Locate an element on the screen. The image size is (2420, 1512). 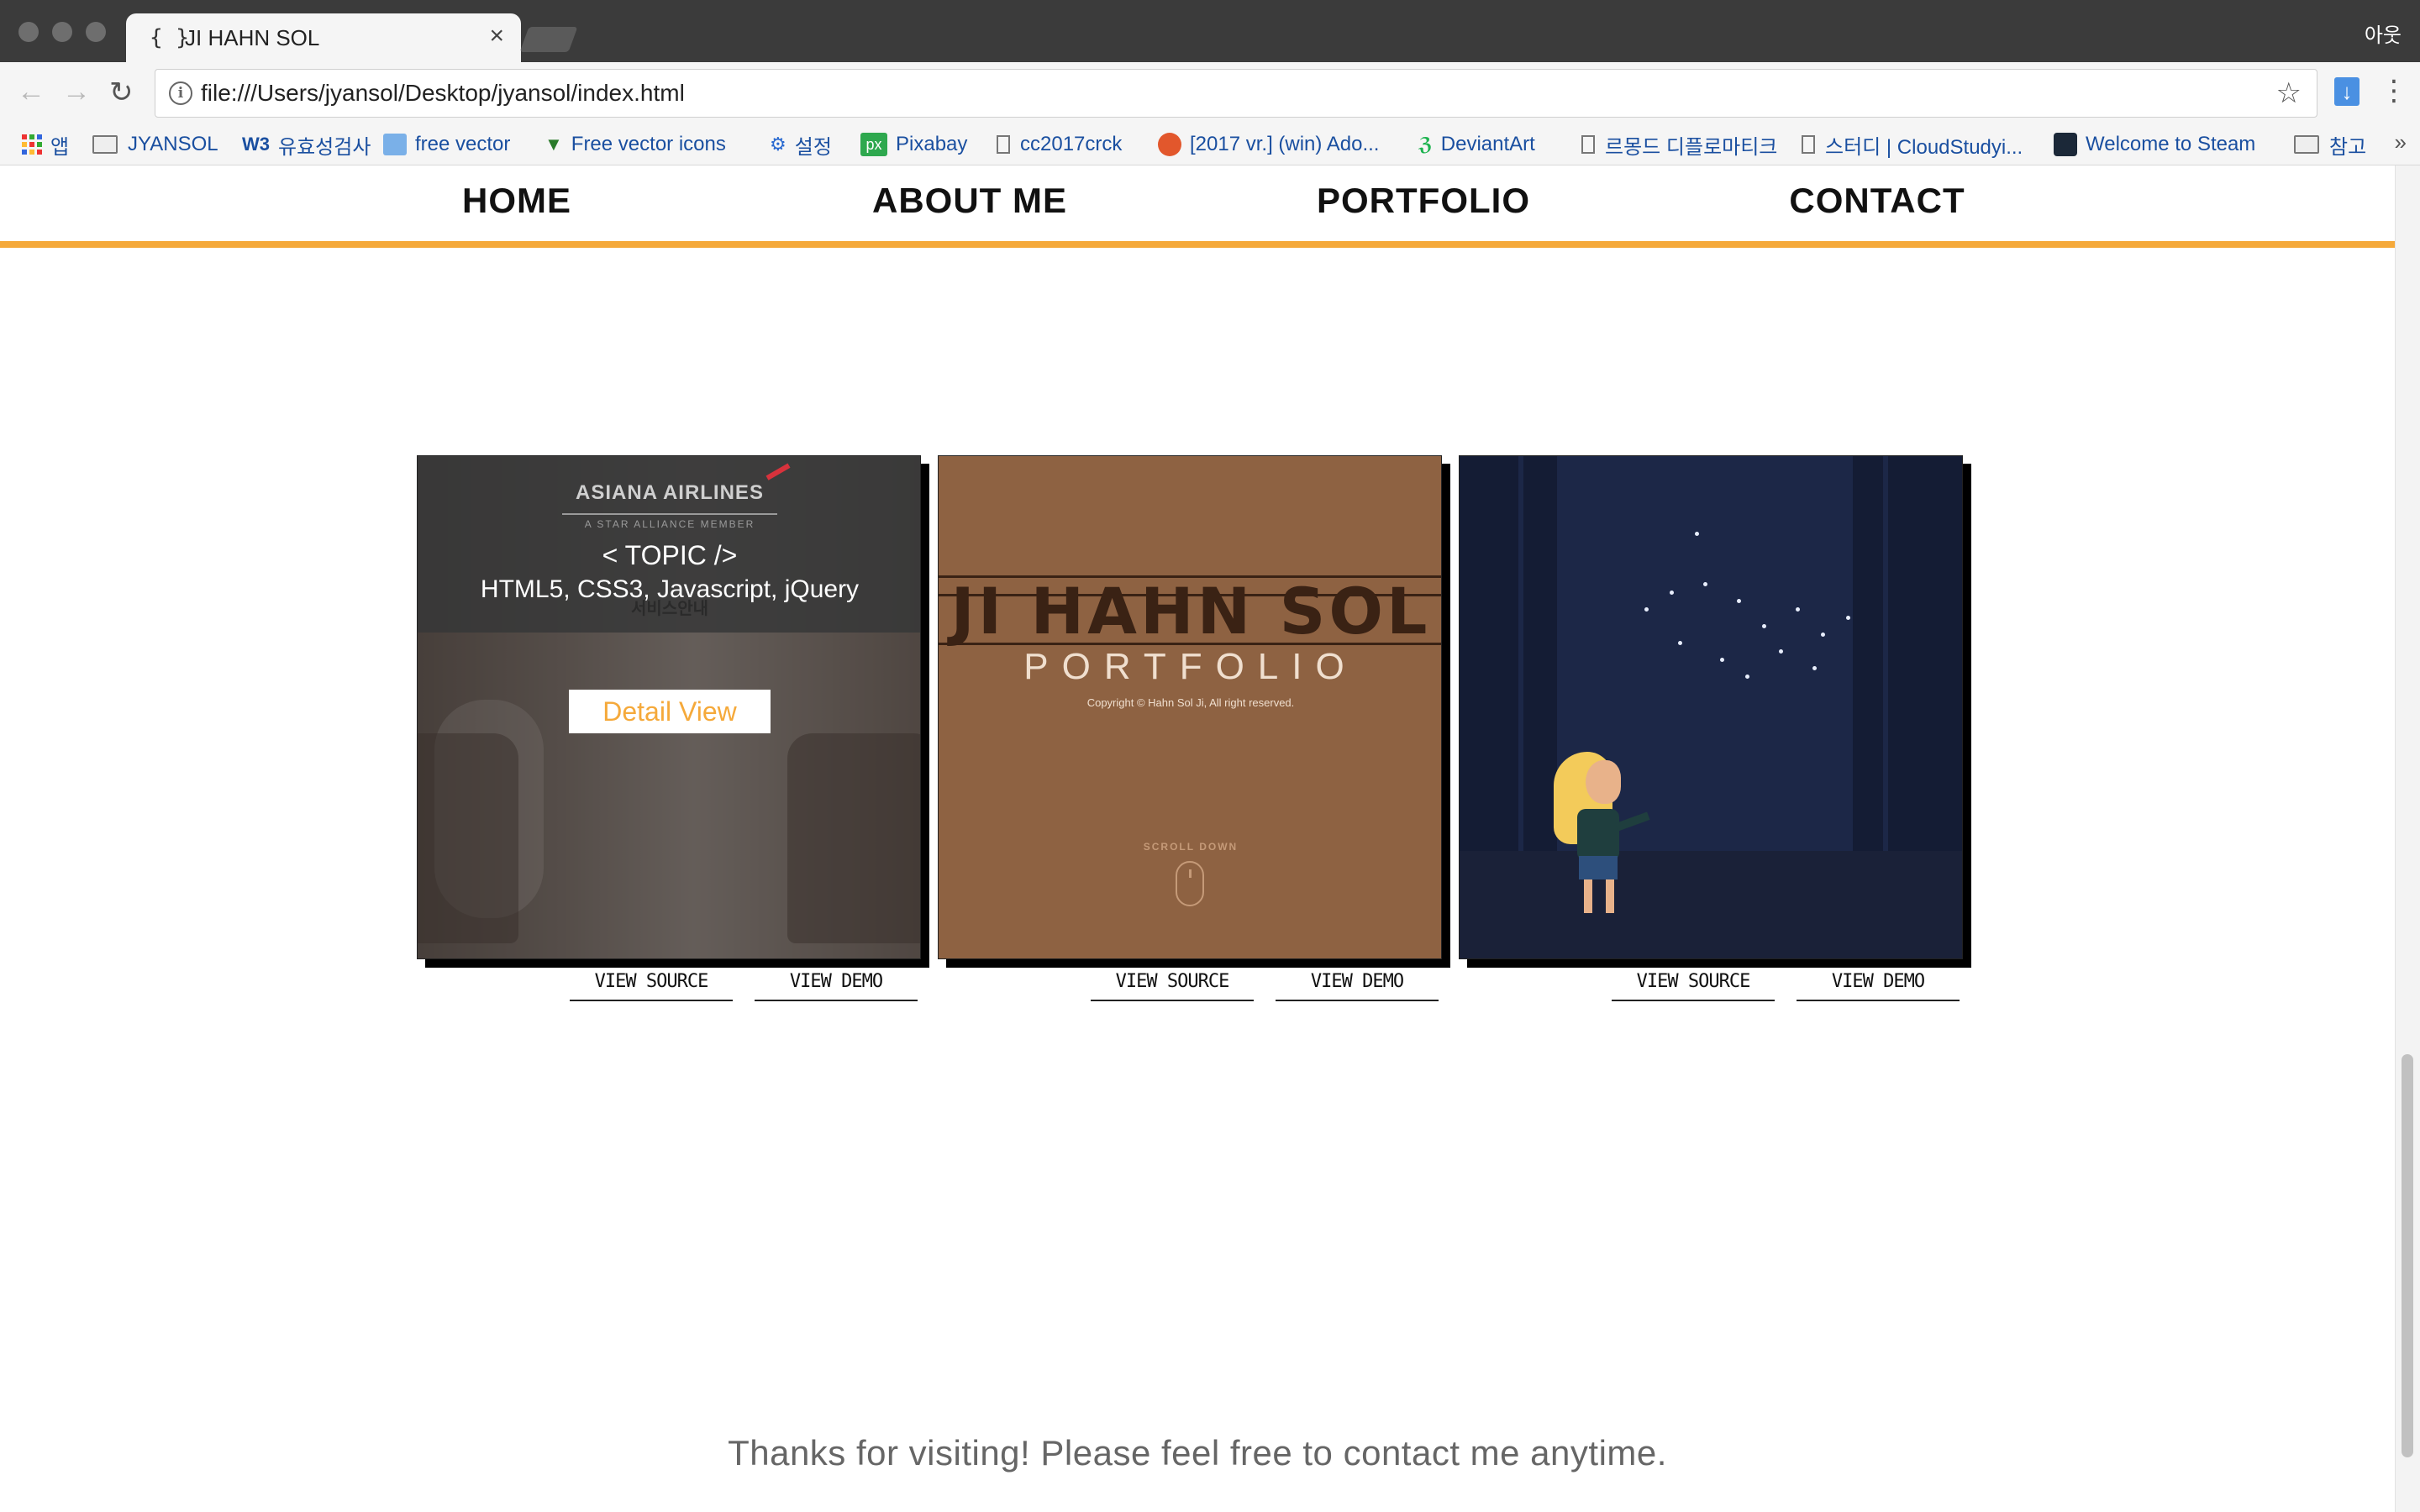
apps-grid-icon is located at coordinates (32, 144).